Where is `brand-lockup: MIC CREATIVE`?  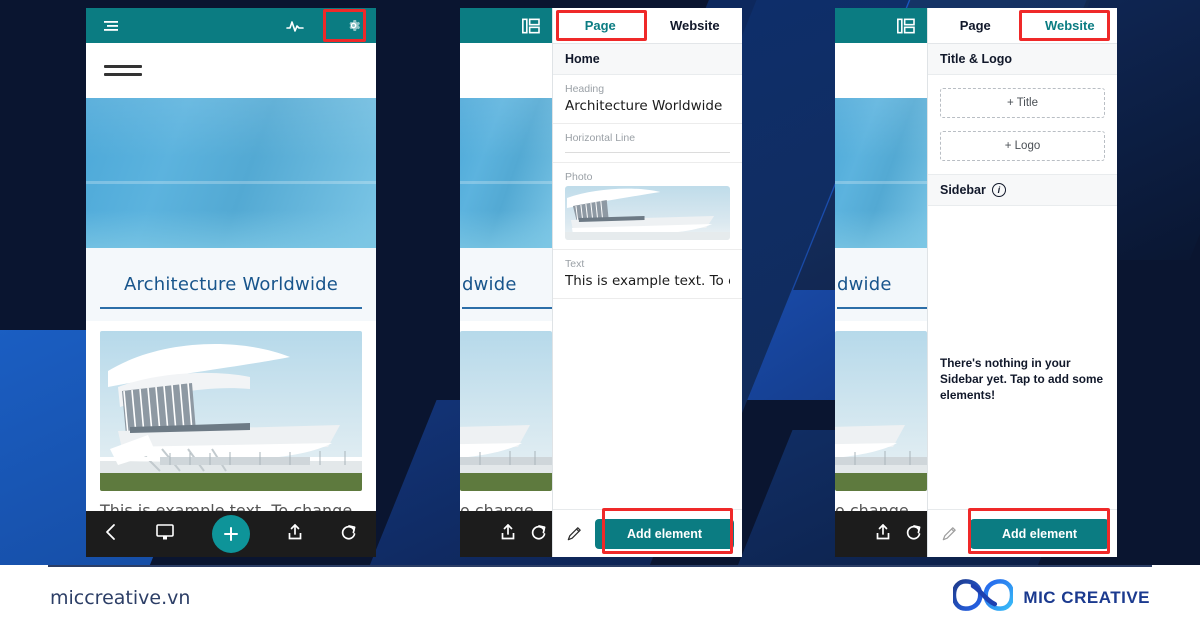 brand-lockup: MIC CREATIVE is located at coordinates (1051, 597).